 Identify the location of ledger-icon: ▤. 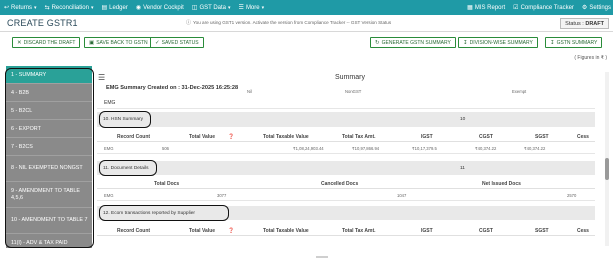
(104, 8).